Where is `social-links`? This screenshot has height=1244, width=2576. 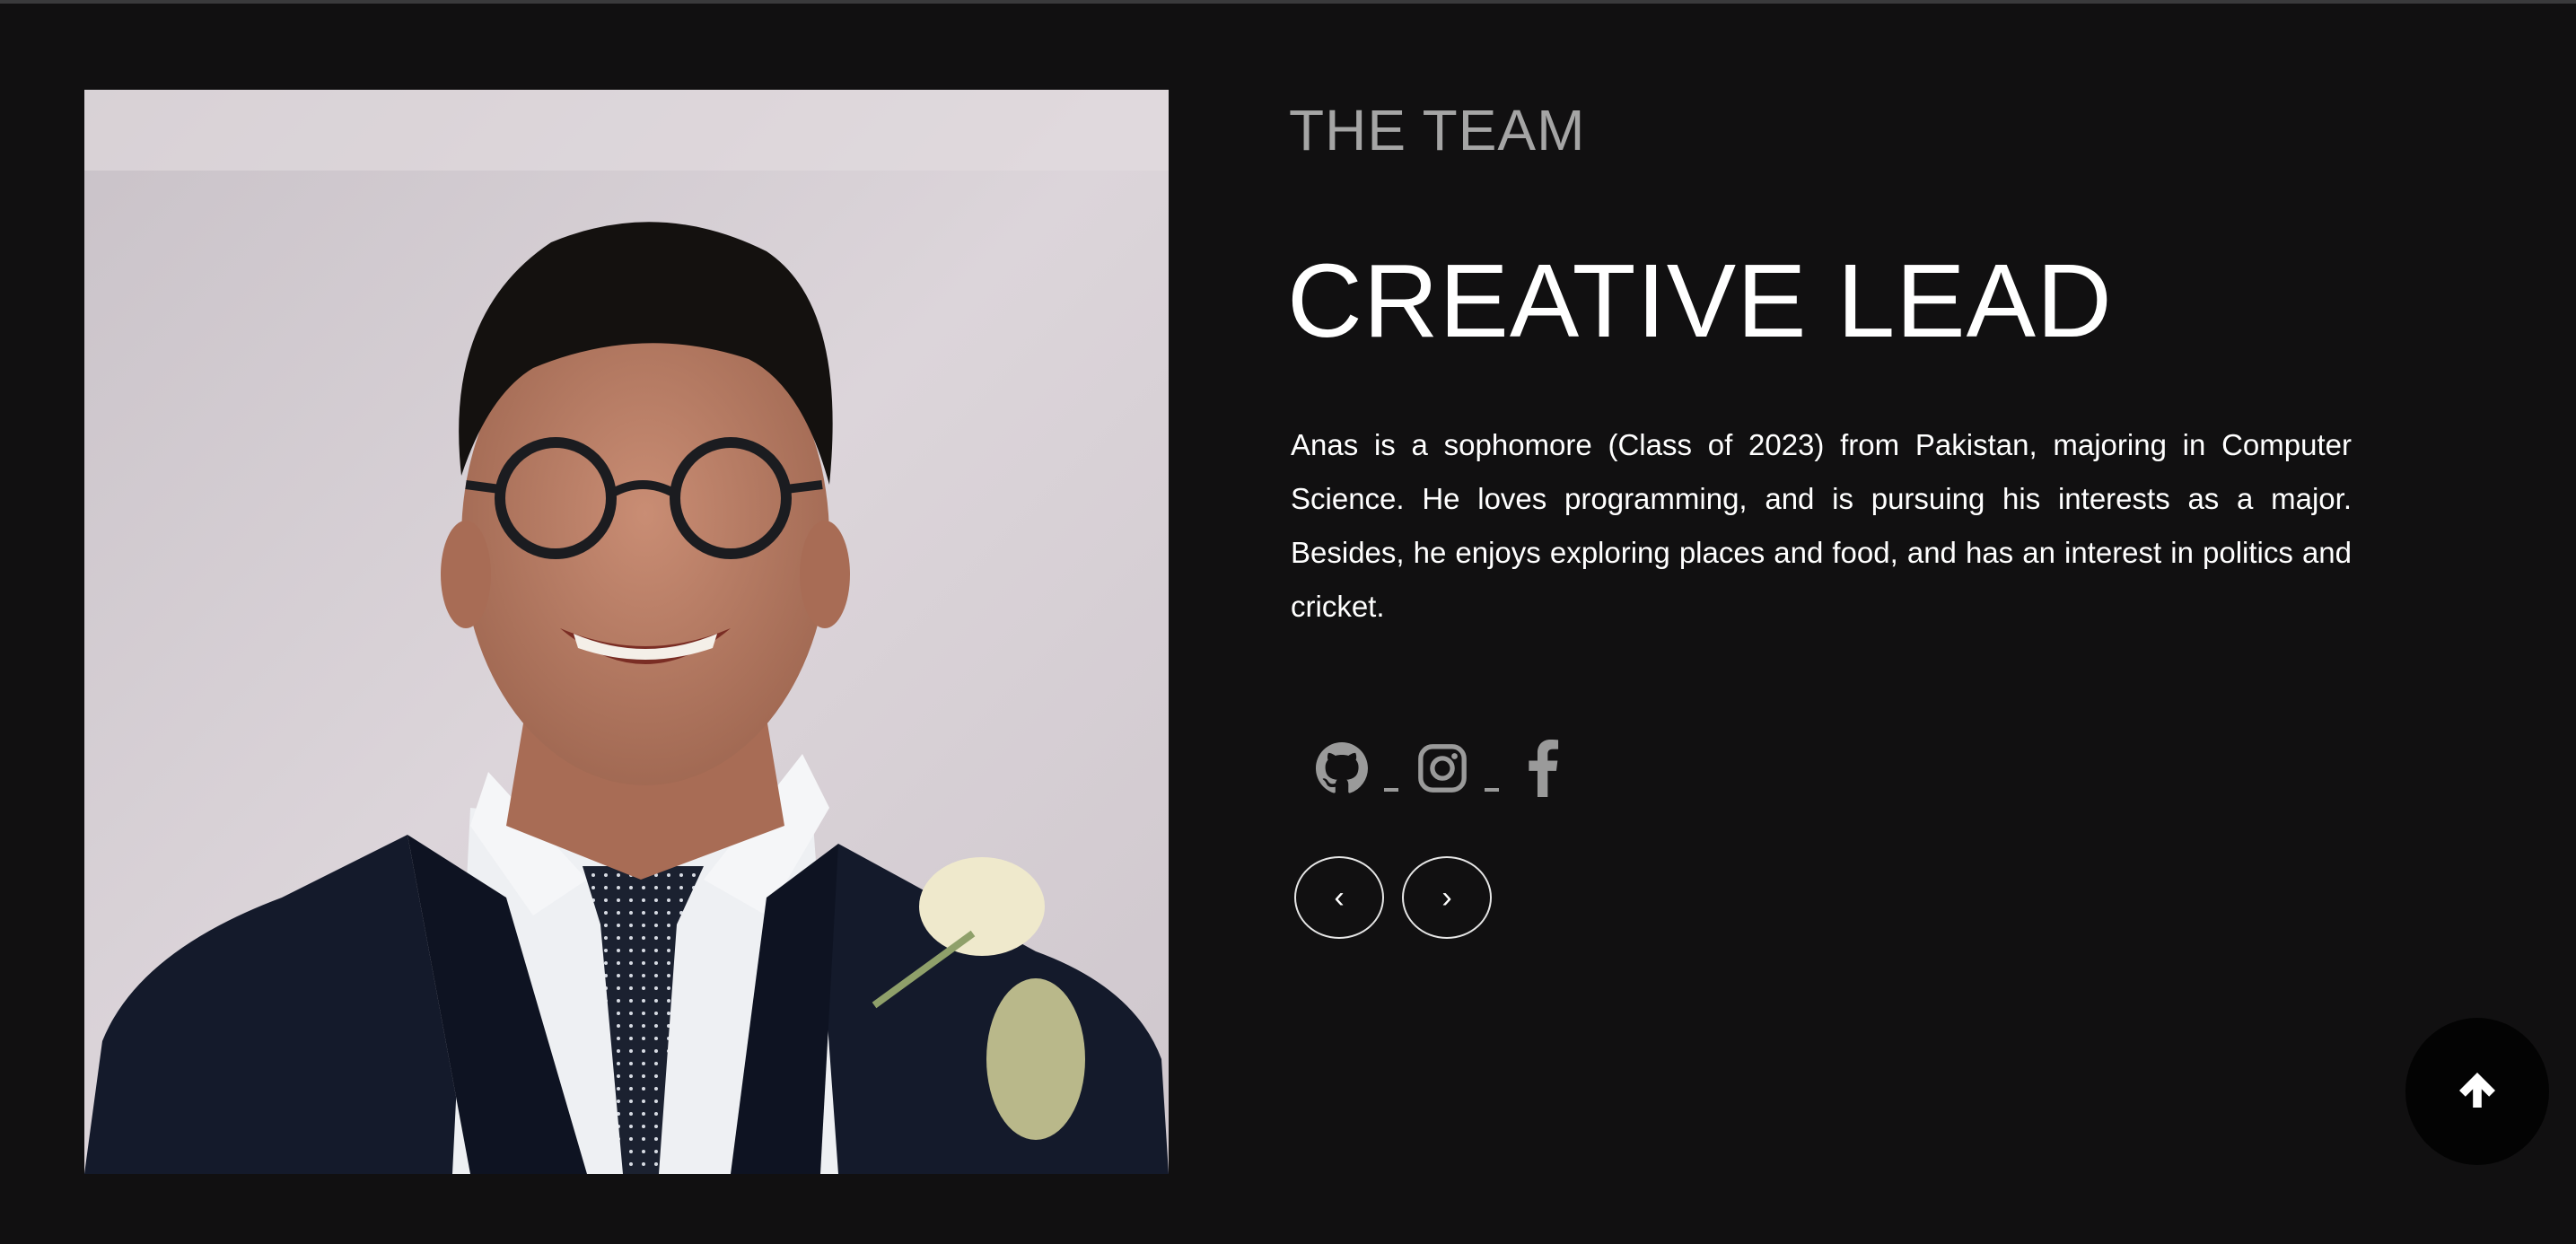
social-links is located at coordinates (1442, 770).